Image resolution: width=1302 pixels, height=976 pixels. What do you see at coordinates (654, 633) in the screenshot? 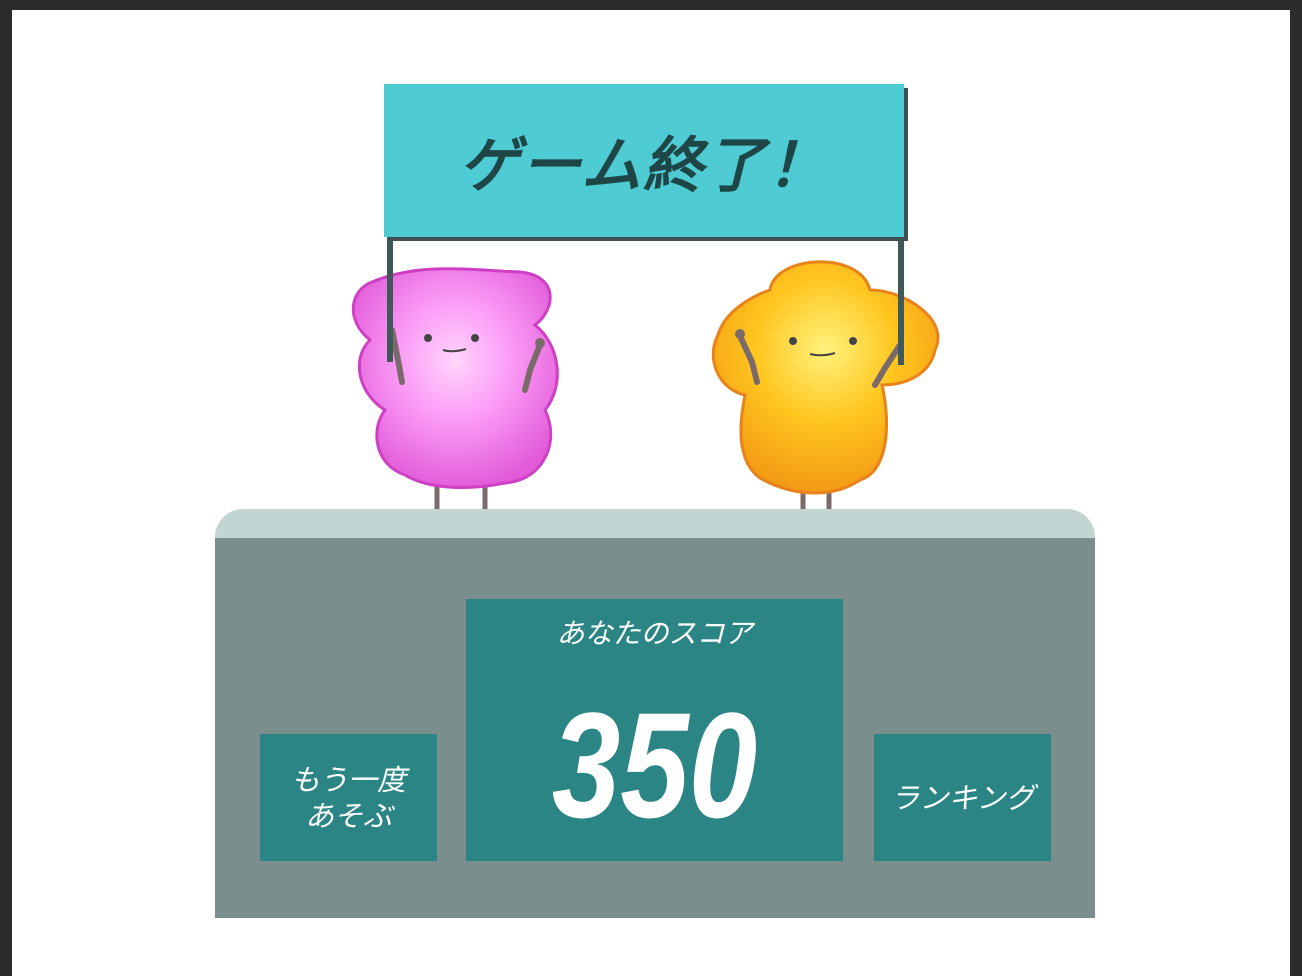
I see `score-label: あなたのスコア` at bounding box center [654, 633].